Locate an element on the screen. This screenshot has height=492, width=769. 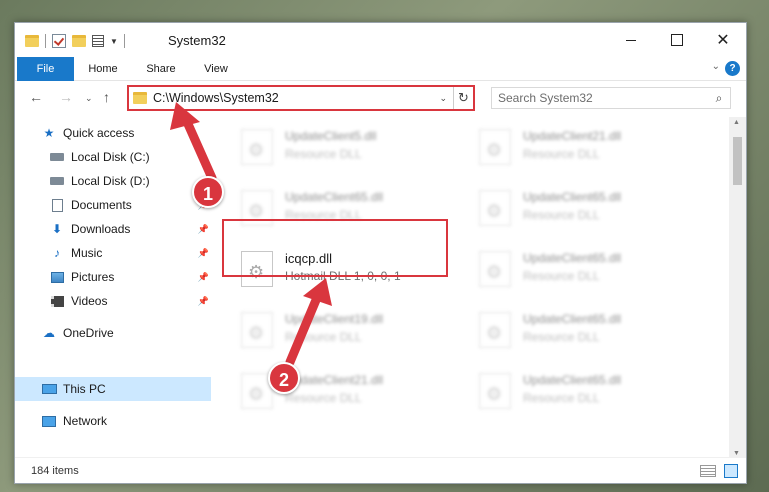
sidebar-item-downloads: ⬇ Downloads 📌 is located at coordinates (113, 229).